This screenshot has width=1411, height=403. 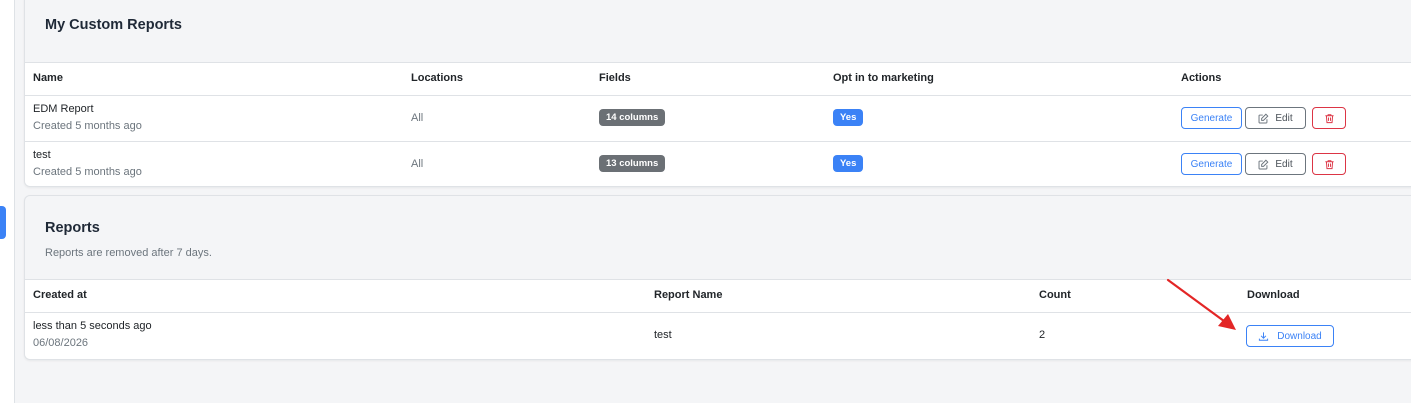 What do you see at coordinates (92, 326) in the screenshot?
I see `created-relative: less than 5 seconds ago` at bounding box center [92, 326].